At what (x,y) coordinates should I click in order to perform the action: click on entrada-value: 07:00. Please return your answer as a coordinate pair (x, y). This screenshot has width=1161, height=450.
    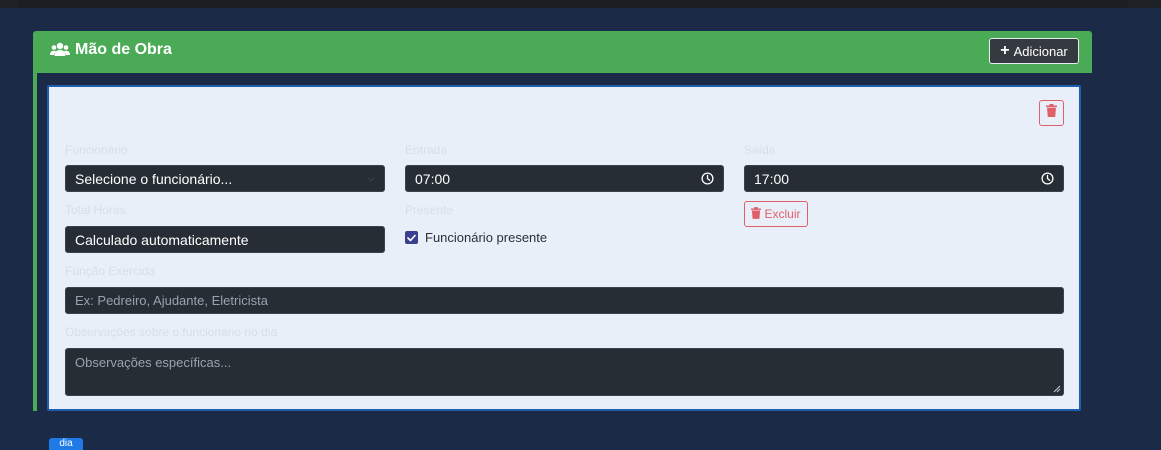
    Looking at the image, I should click on (433, 178).